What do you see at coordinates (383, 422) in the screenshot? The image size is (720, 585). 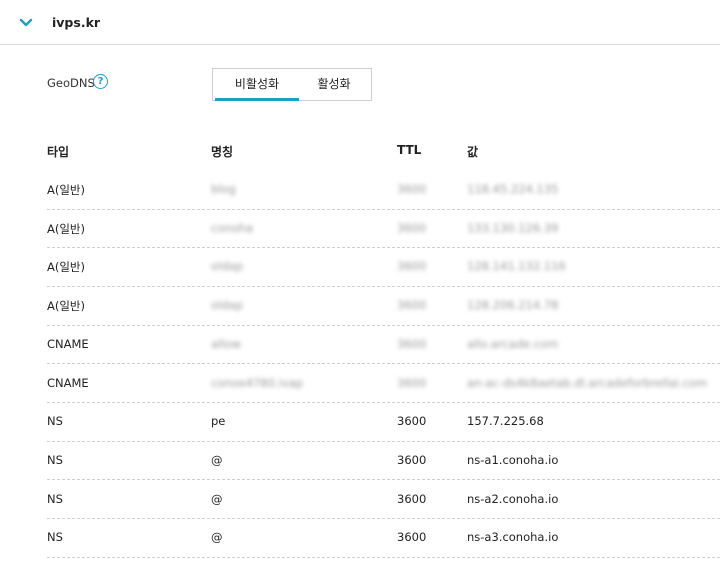 I see `table-row: NS pe 3600 157.7.225.68` at bounding box center [383, 422].